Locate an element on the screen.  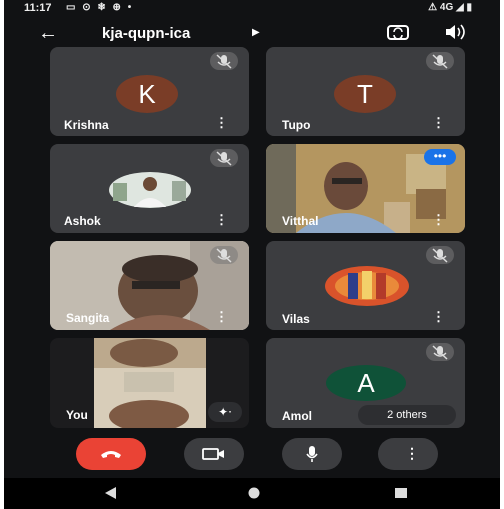
speaker-icon is located at coordinates (455, 32).